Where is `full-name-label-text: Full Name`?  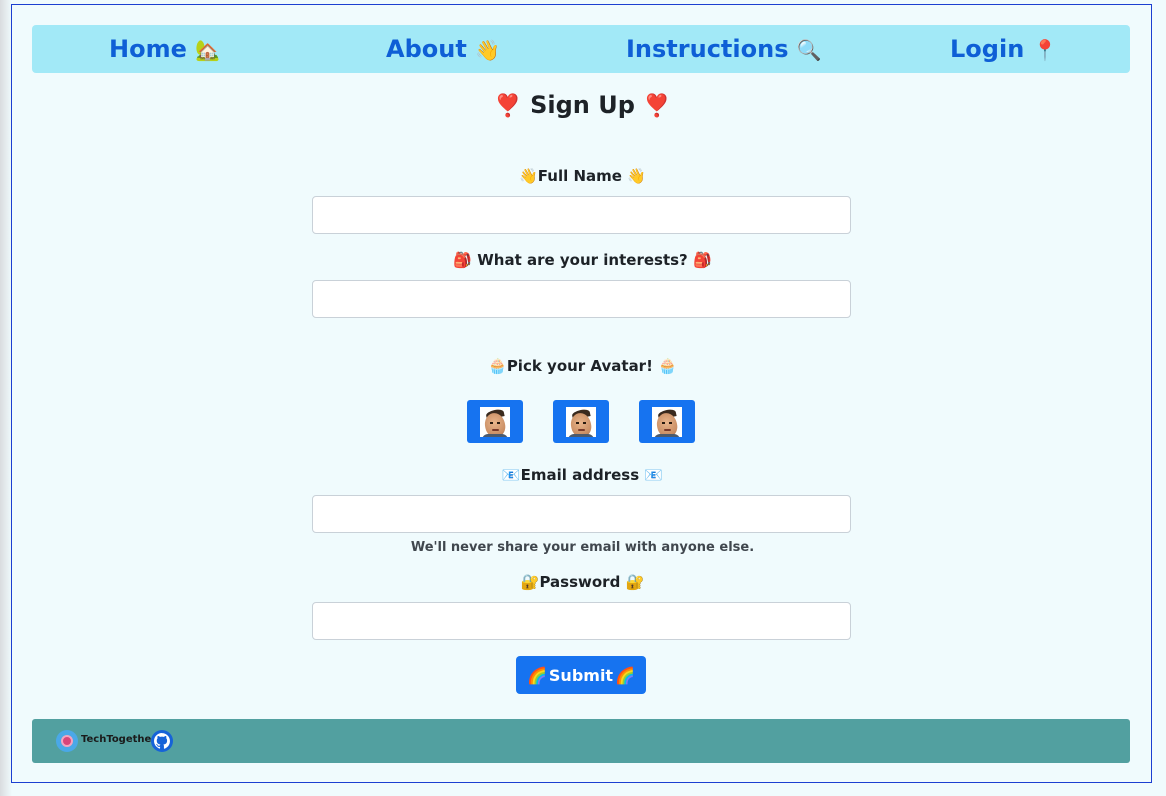
full-name-label-text: Full Name is located at coordinates (579, 176).